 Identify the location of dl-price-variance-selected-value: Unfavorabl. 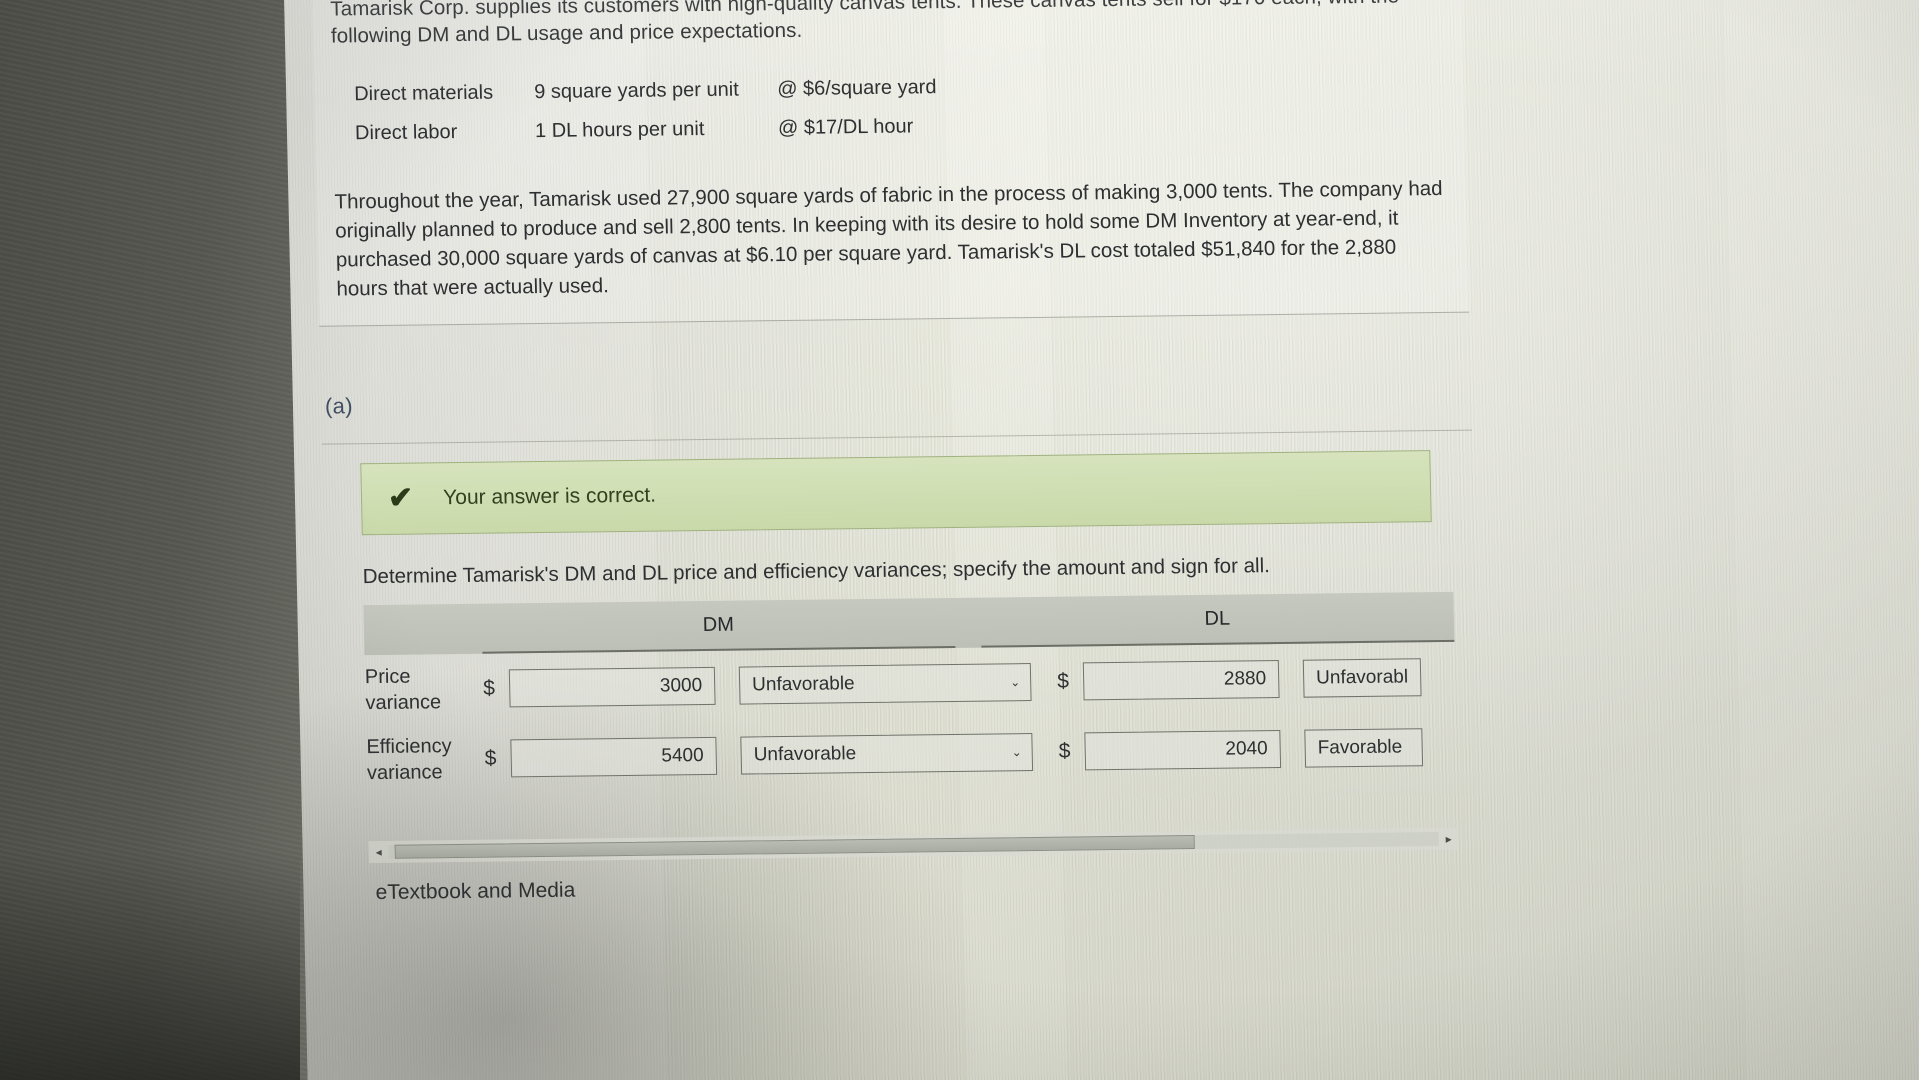
(1362, 677).